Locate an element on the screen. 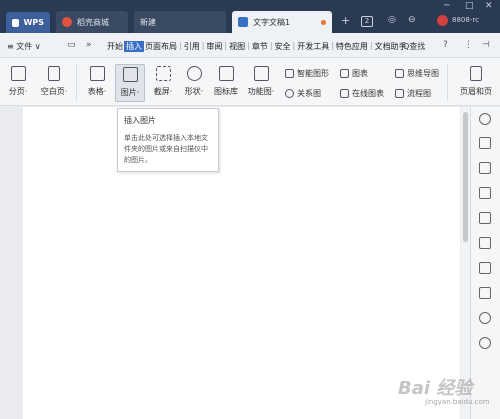  shape-icon is located at coordinates (194, 73).